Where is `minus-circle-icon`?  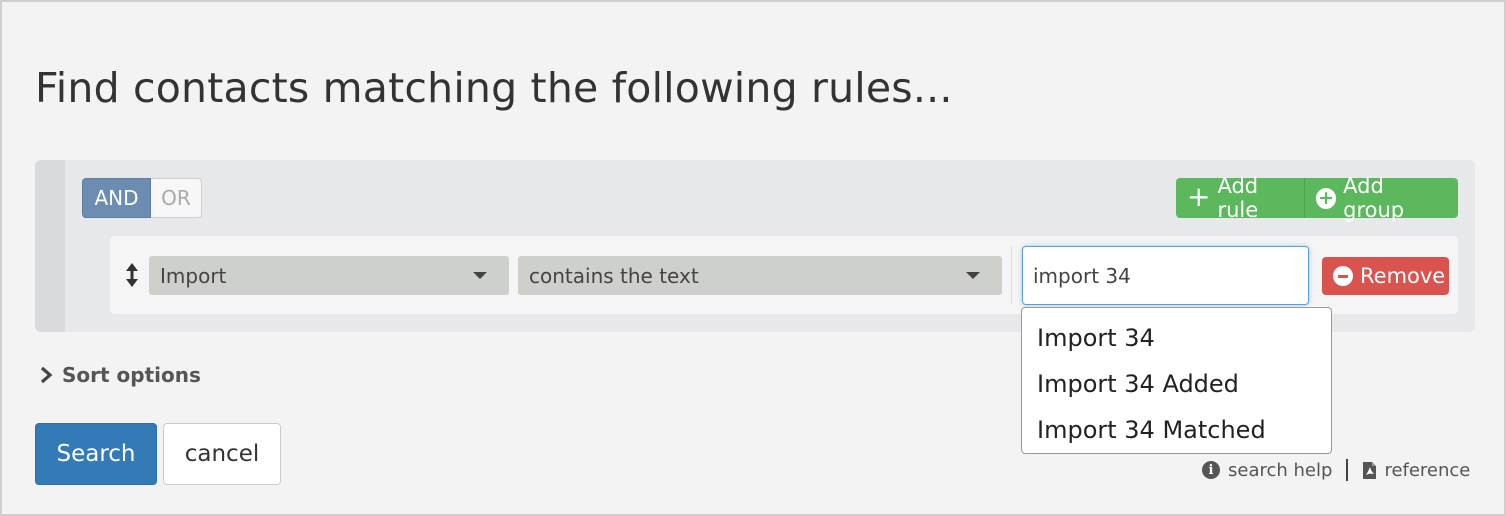 minus-circle-icon is located at coordinates (1343, 276).